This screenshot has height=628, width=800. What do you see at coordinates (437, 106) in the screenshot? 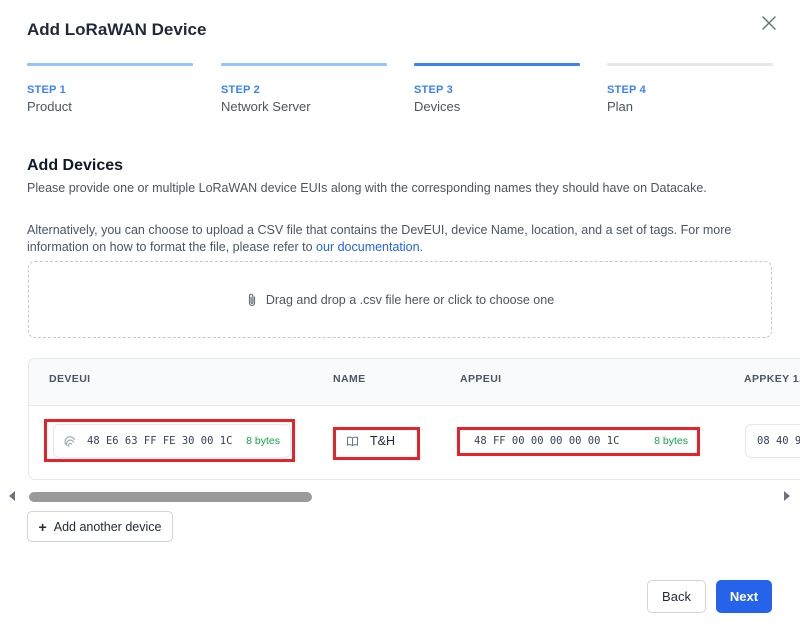
I see `step-label: Devices` at bounding box center [437, 106].